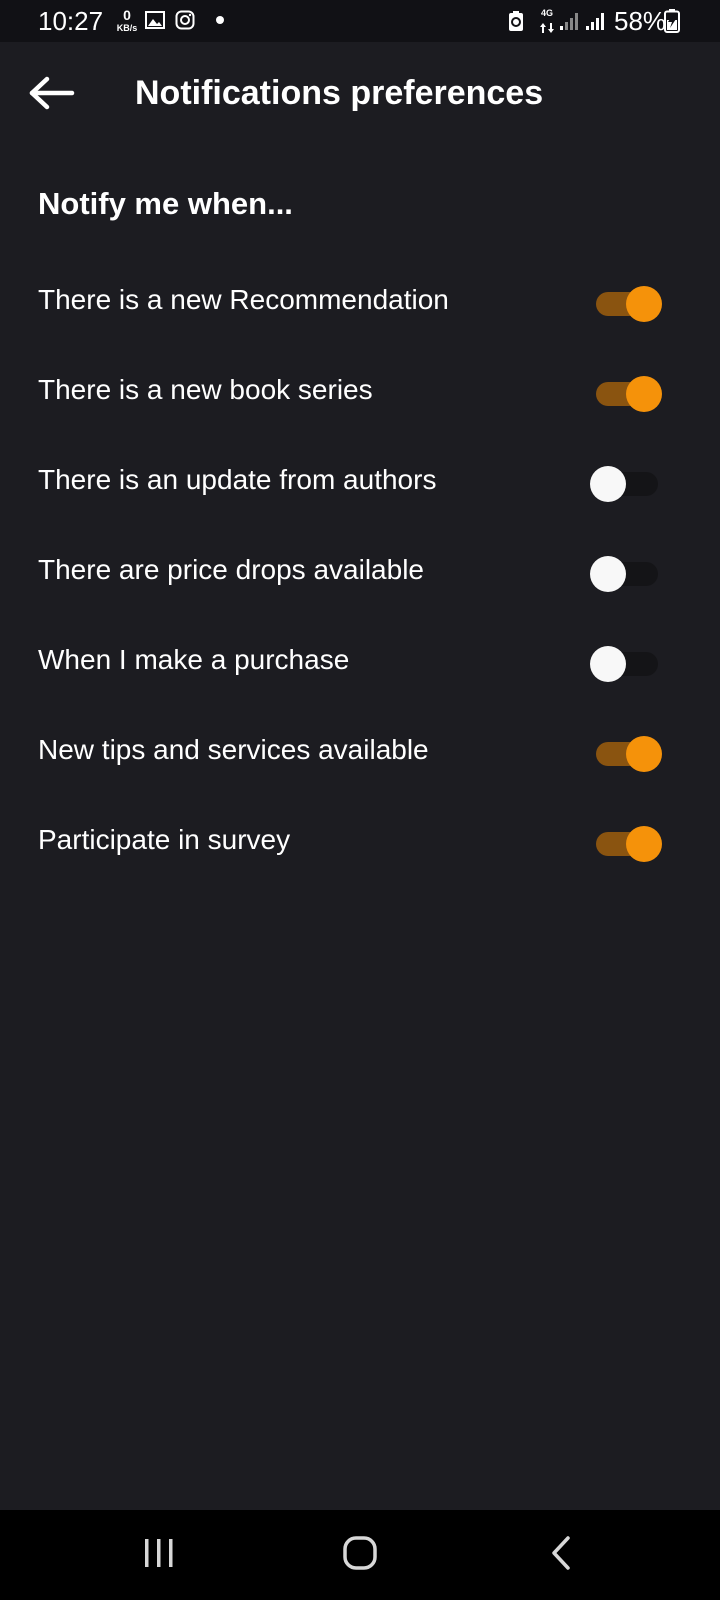 The height and width of the screenshot is (1600, 720). Describe the element at coordinates (360, 847) in the screenshot. I see `preference-row-survey: Participate in survey` at that location.